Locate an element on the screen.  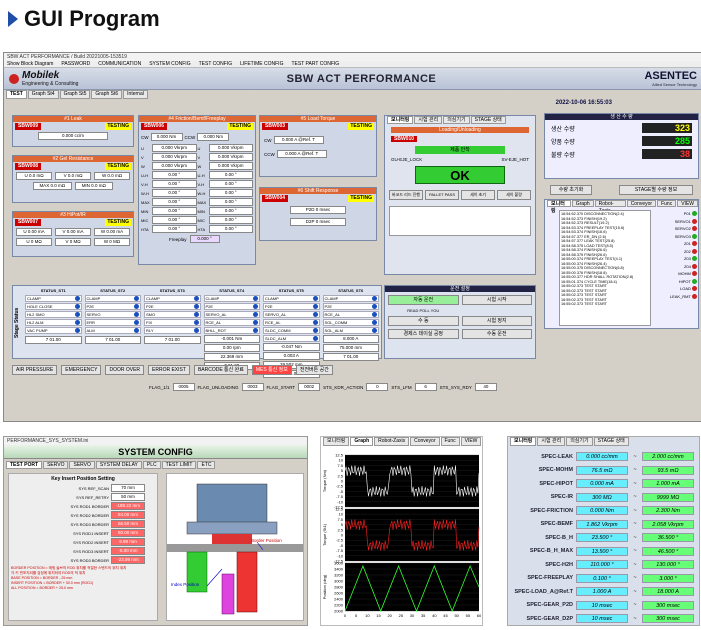
auto-run-button: 자동 운전 is located at coordinates (423, 300).